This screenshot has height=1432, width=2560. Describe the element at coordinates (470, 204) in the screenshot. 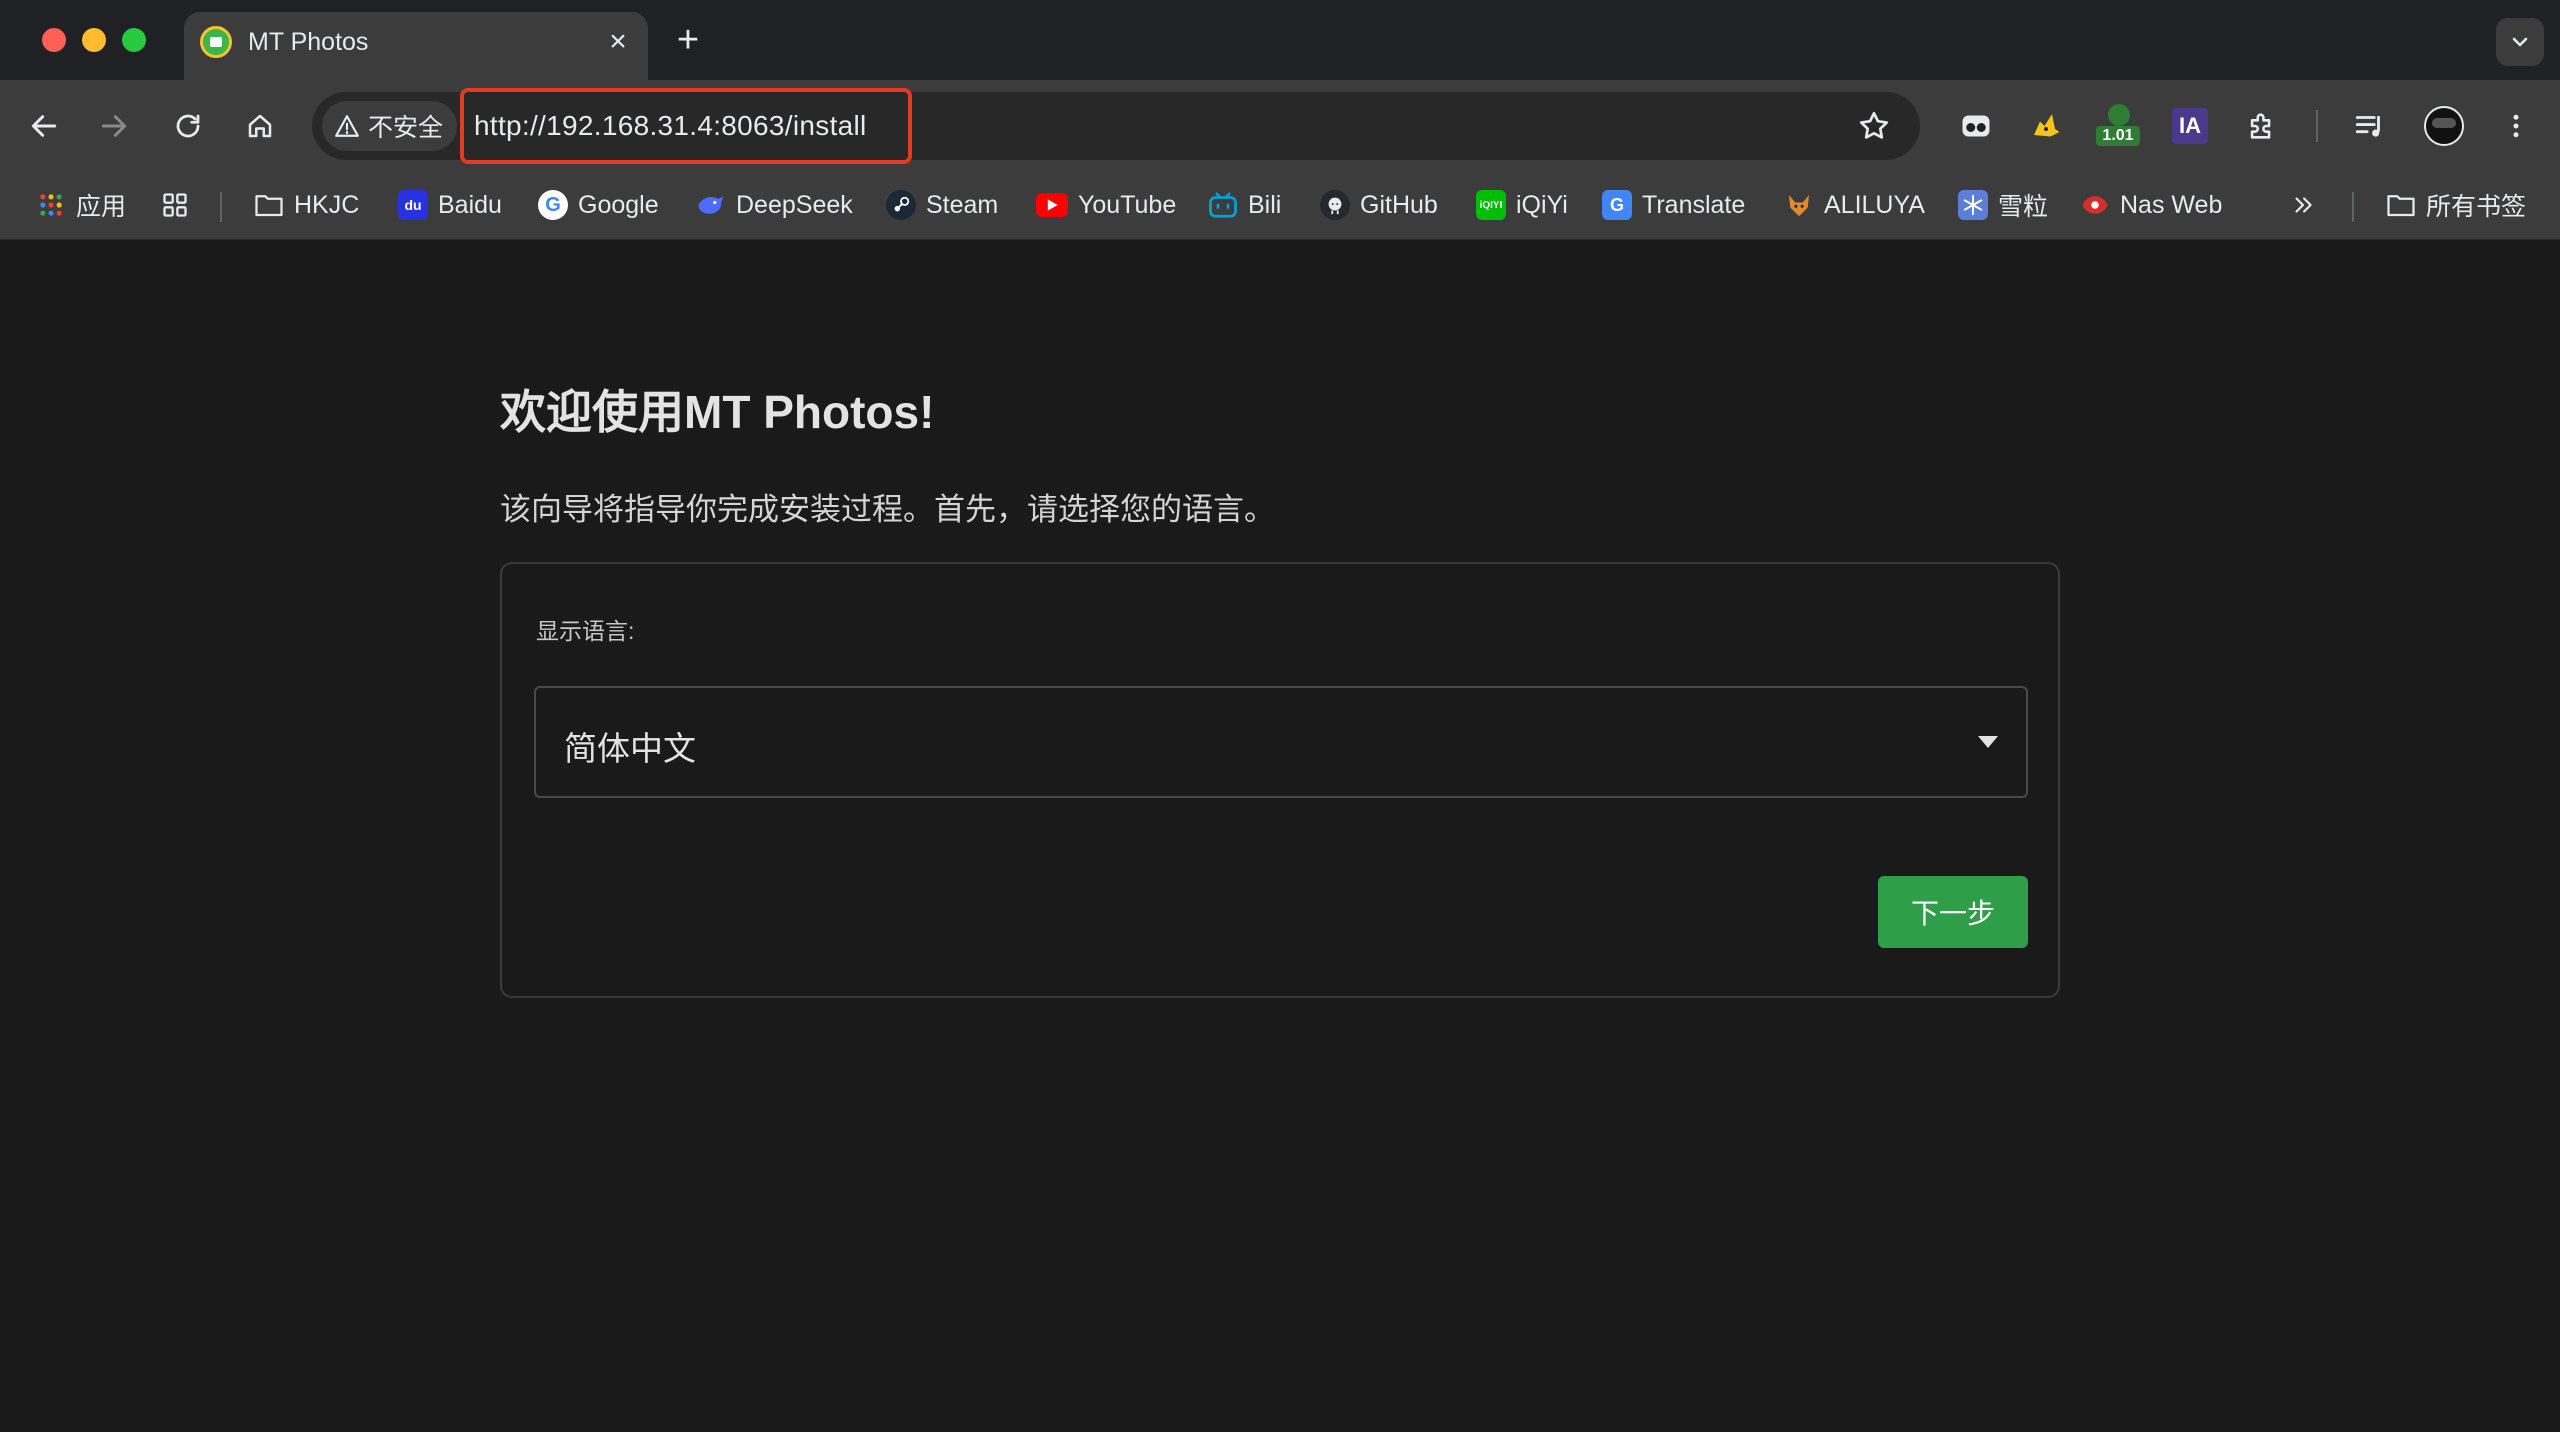

I see `bookmark-label: Baidu` at that location.